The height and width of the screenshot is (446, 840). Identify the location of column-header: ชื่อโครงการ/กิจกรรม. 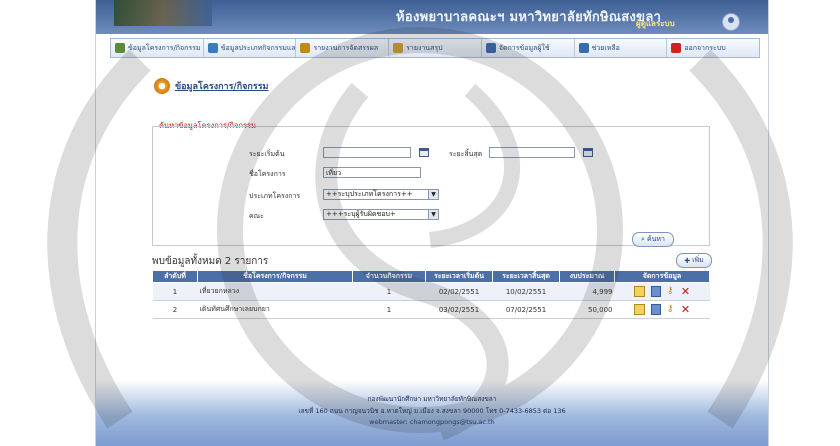
(275, 276).